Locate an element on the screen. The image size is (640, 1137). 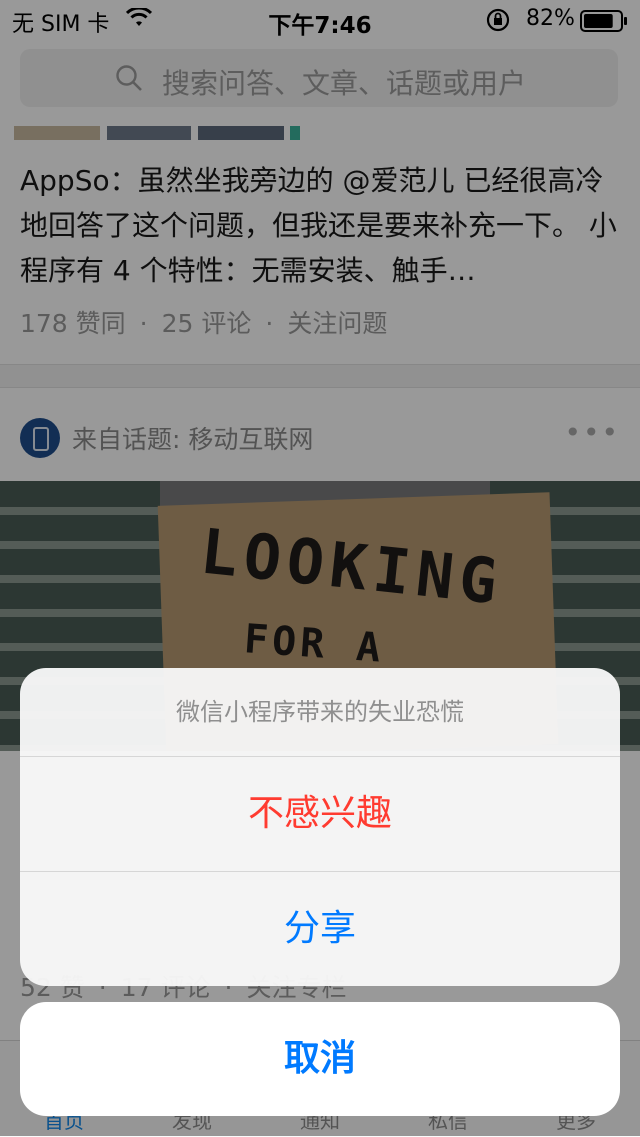
action-sheet-title: 微信小程序带来的失业恐慌 is located at coordinates (320, 712).